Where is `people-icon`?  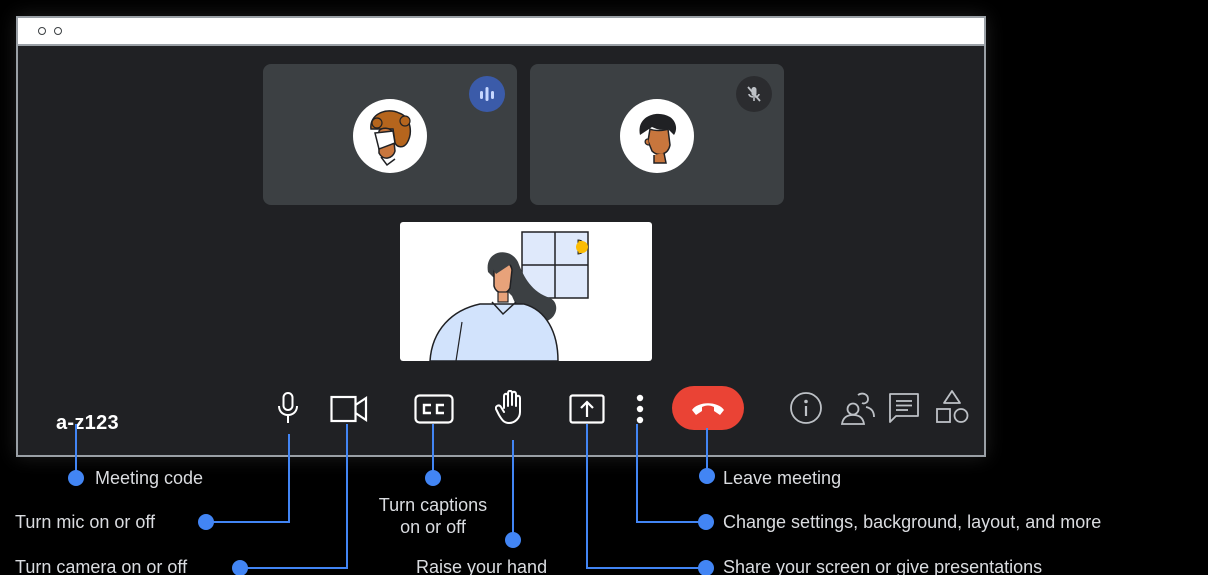
people-icon is located at coordinates (857, 408).